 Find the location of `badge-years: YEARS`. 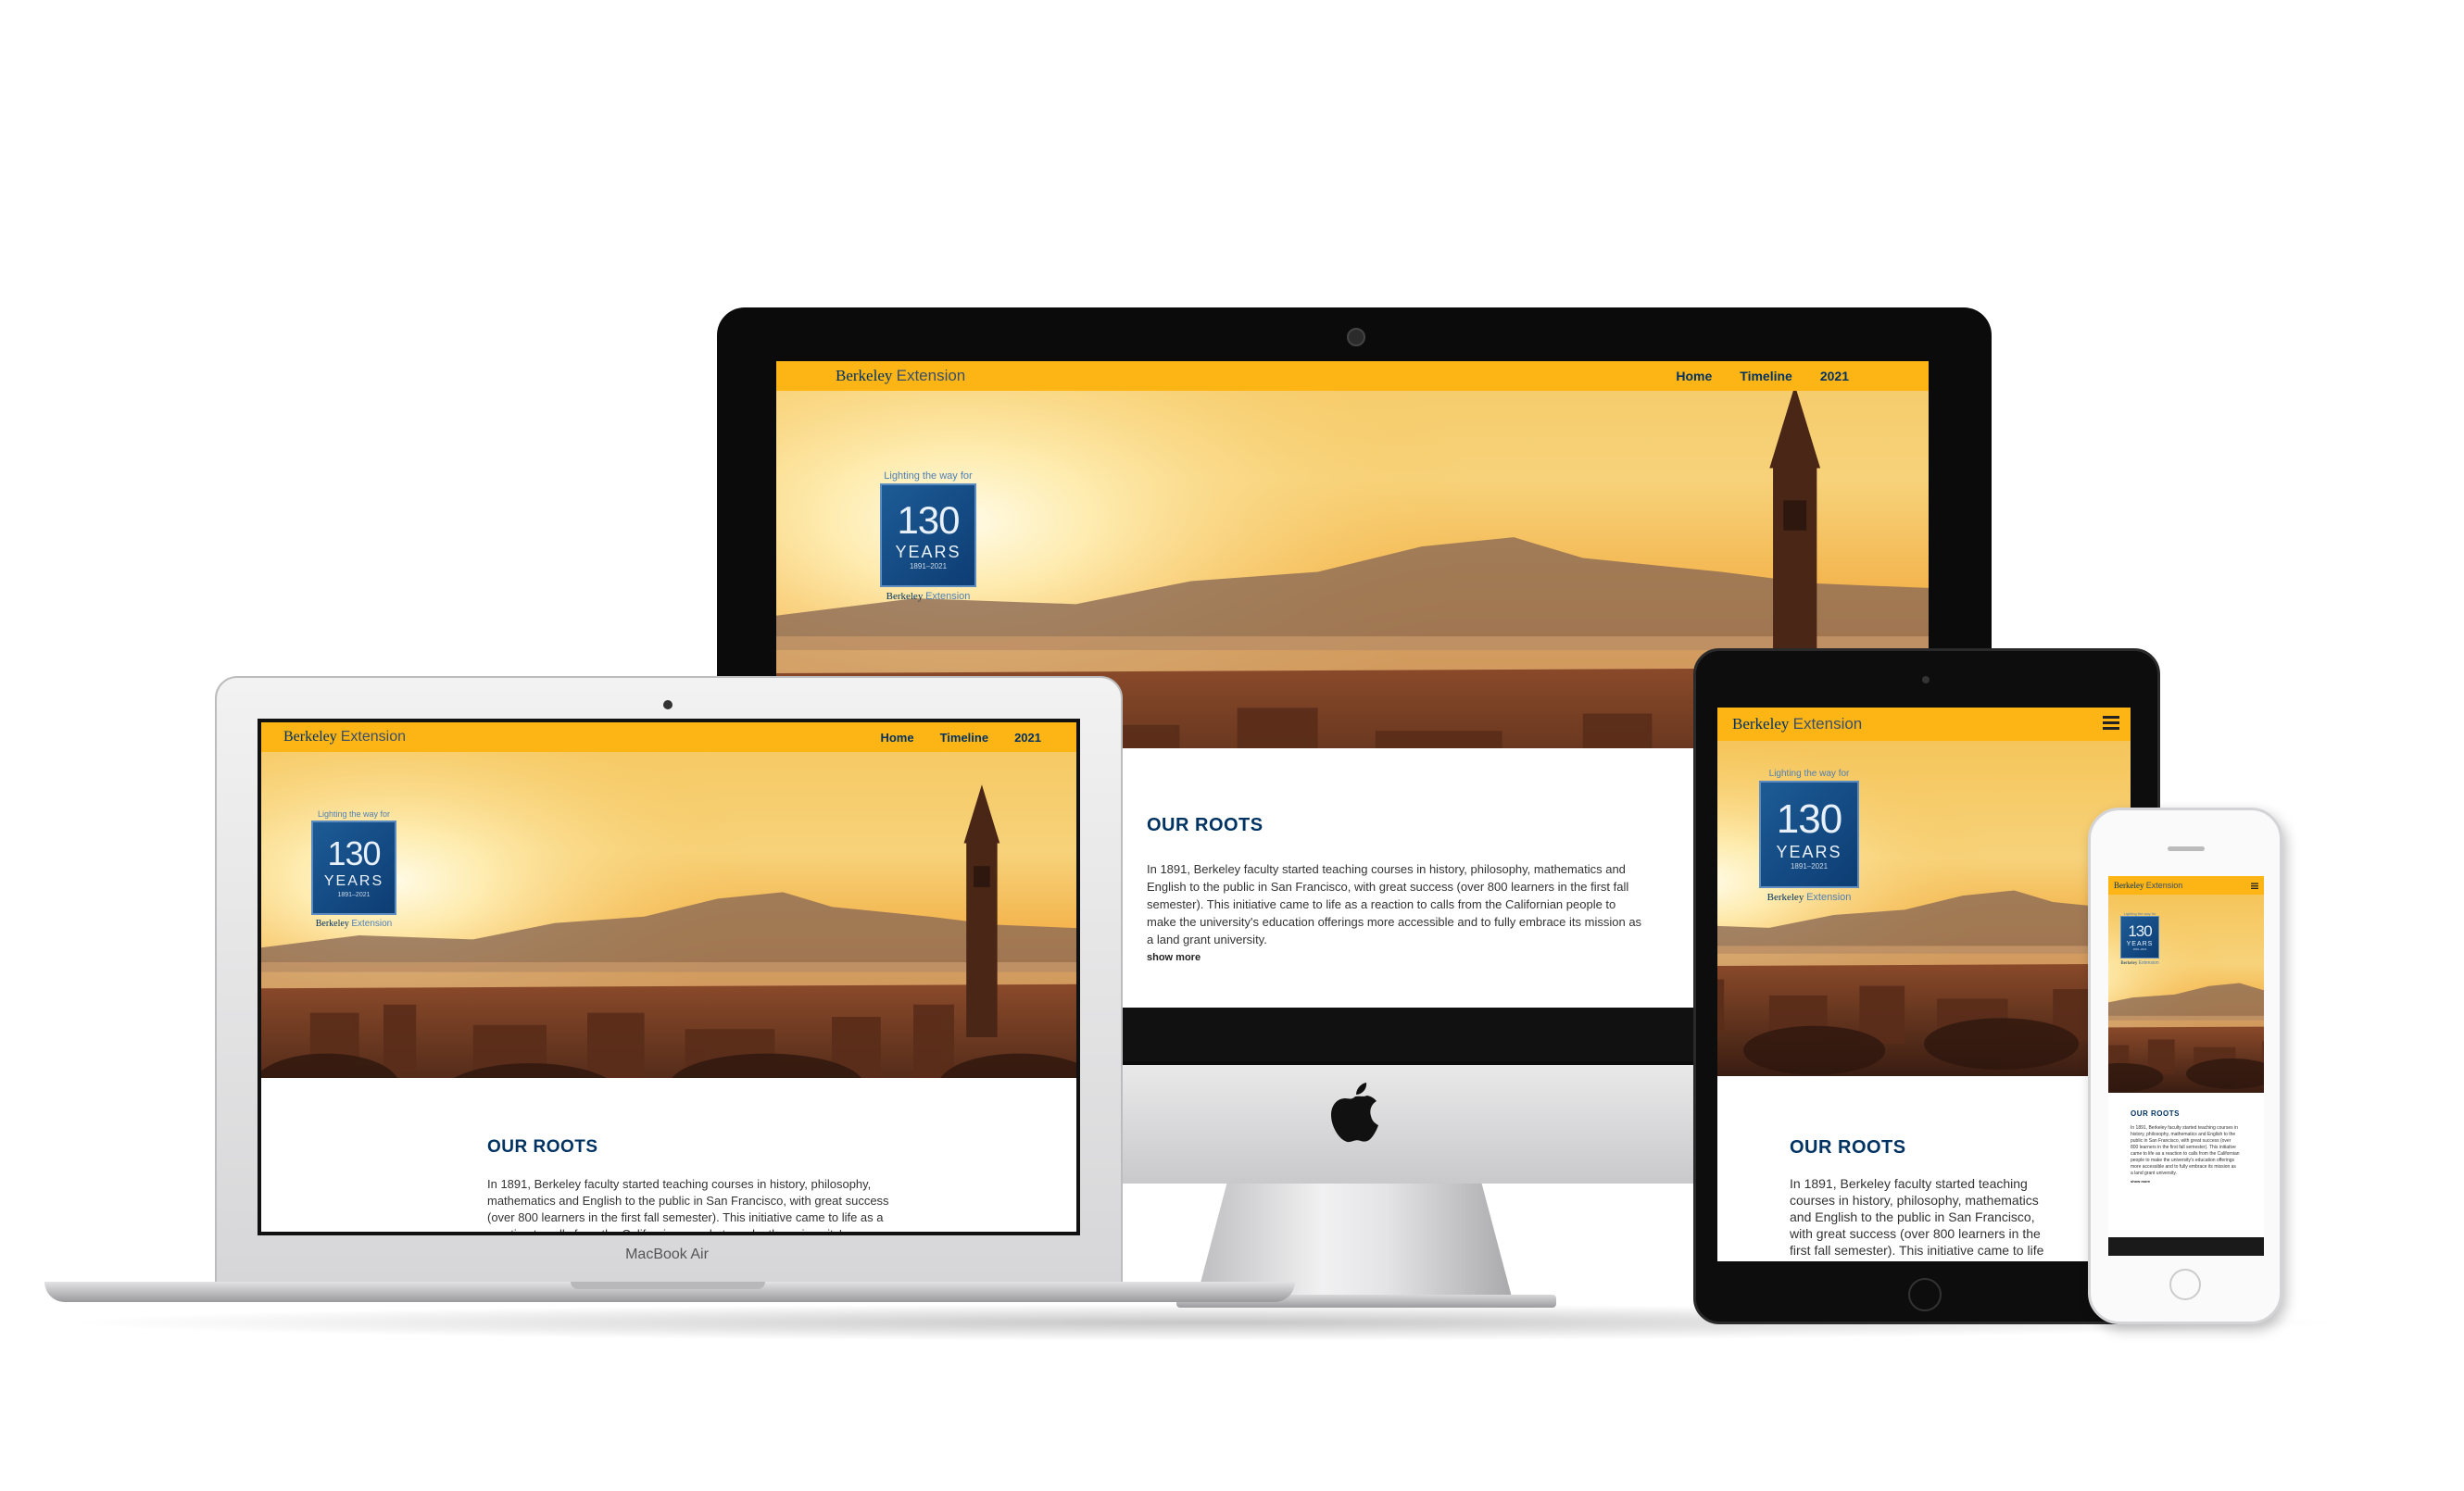

badge-years: YEARS is located at coordinates (929, 551).